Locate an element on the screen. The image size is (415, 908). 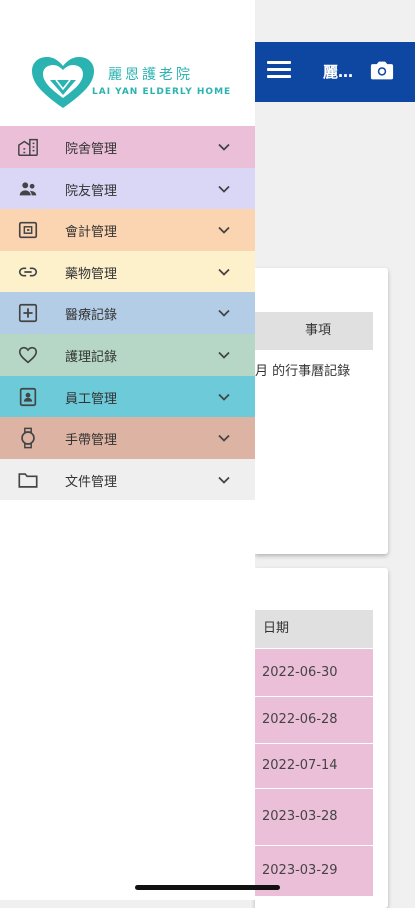
logo-name-zh: 麗恩護老院 is located at coordinates (150, 75).